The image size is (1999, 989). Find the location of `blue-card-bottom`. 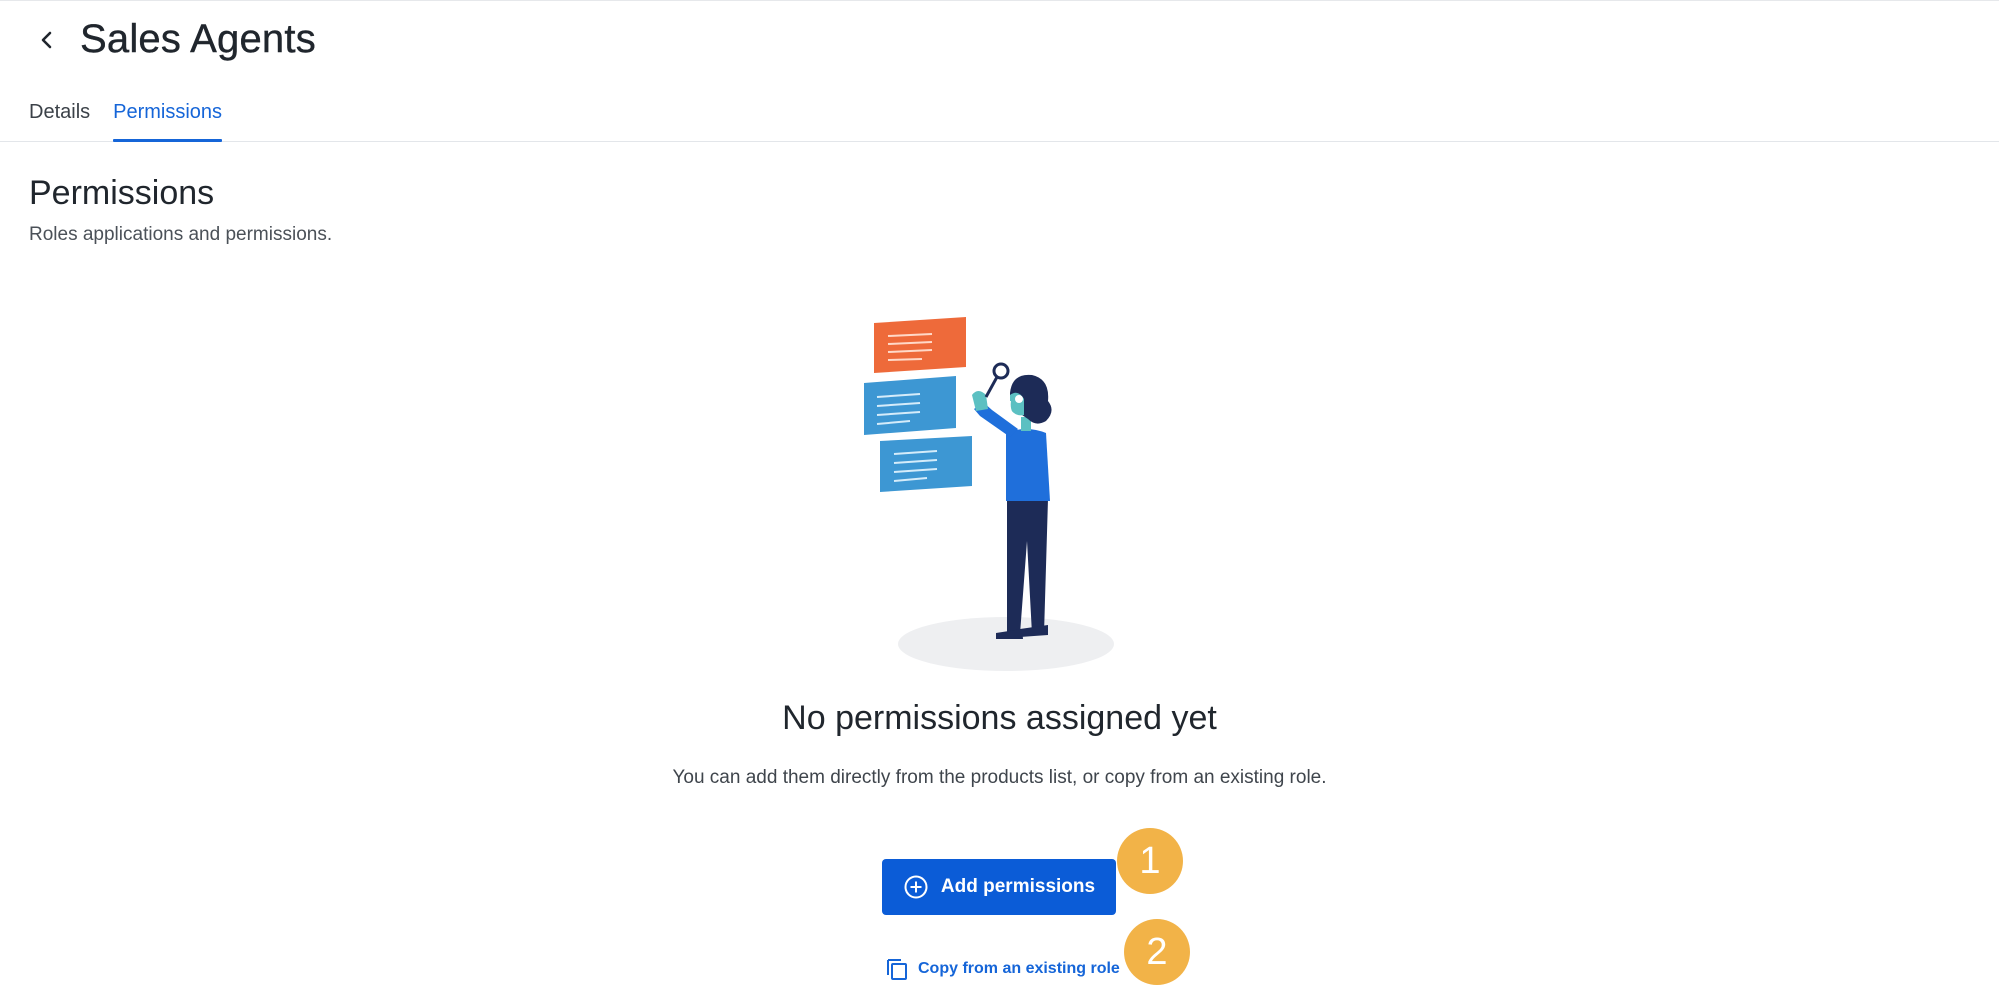

blue-card-bottom is located at coordinates (926, 464).